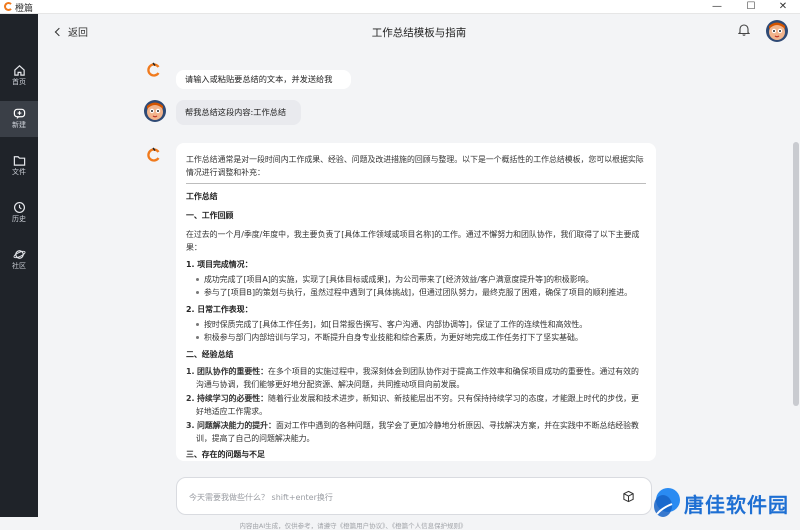  I want to click on item-number: 1., so click(190, 371).